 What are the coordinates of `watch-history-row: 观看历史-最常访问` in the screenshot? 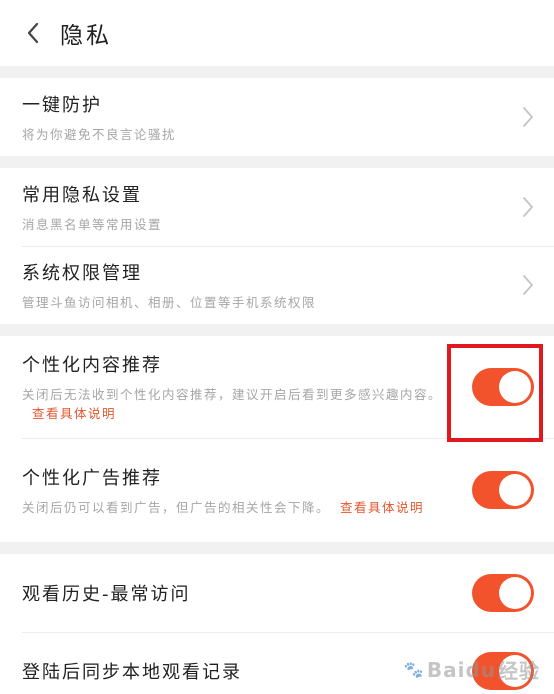 It's located at (277, 593).